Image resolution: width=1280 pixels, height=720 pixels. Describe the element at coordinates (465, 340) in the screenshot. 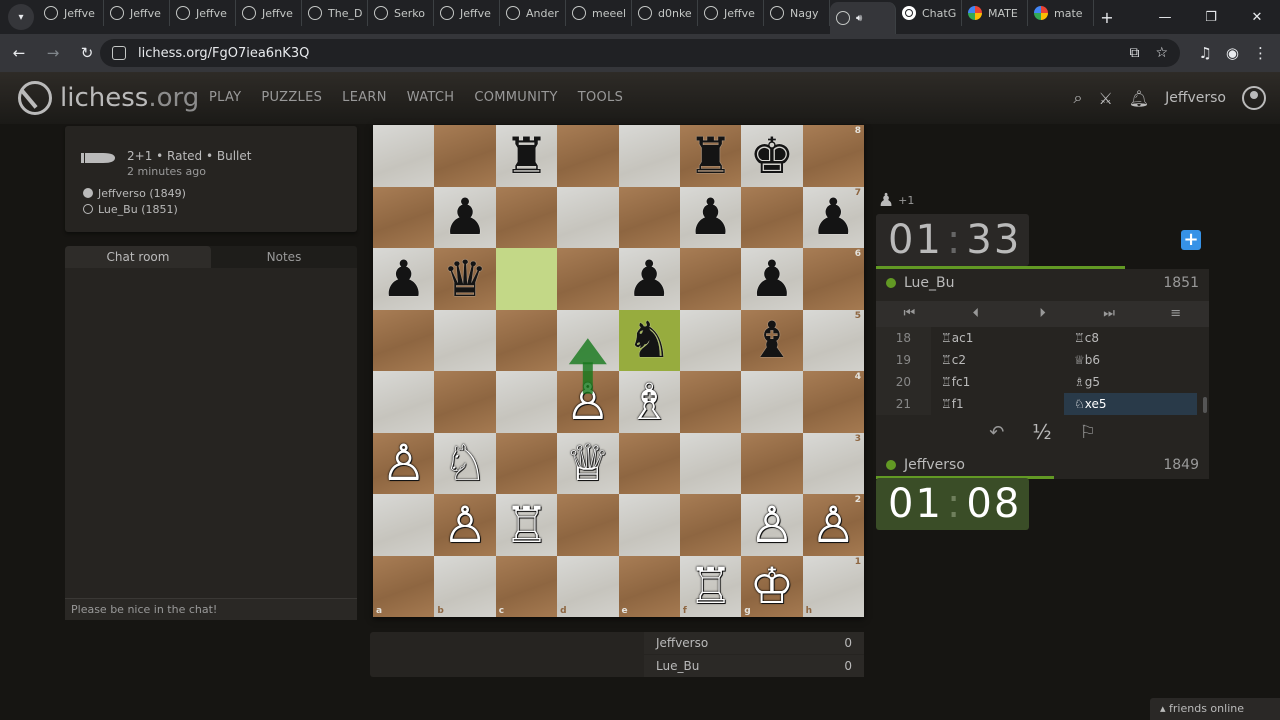

I see `square-b5` at that location.